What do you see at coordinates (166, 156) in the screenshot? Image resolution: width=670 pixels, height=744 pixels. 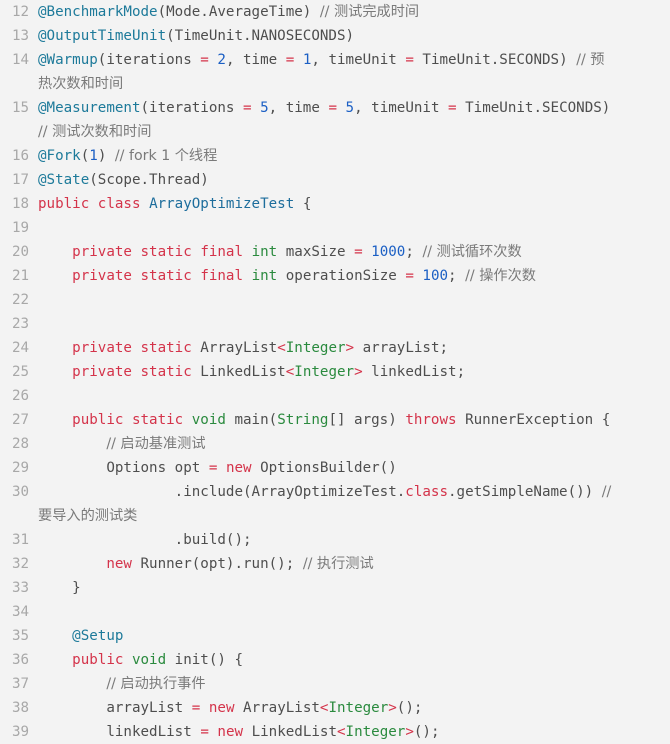 I see `comment-token: // fork 1 个线程` at bounding box center [166, 156].